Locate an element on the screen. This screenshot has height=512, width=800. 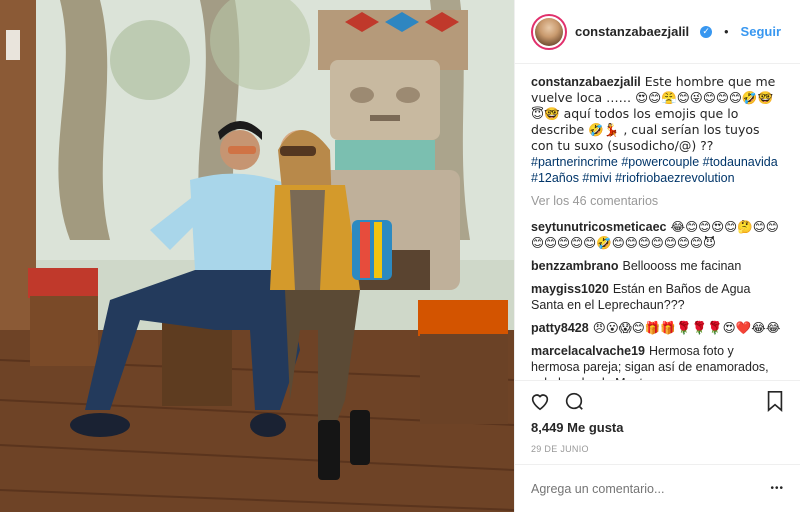
follow-button: Seguir is located at coordinates (761, 31).